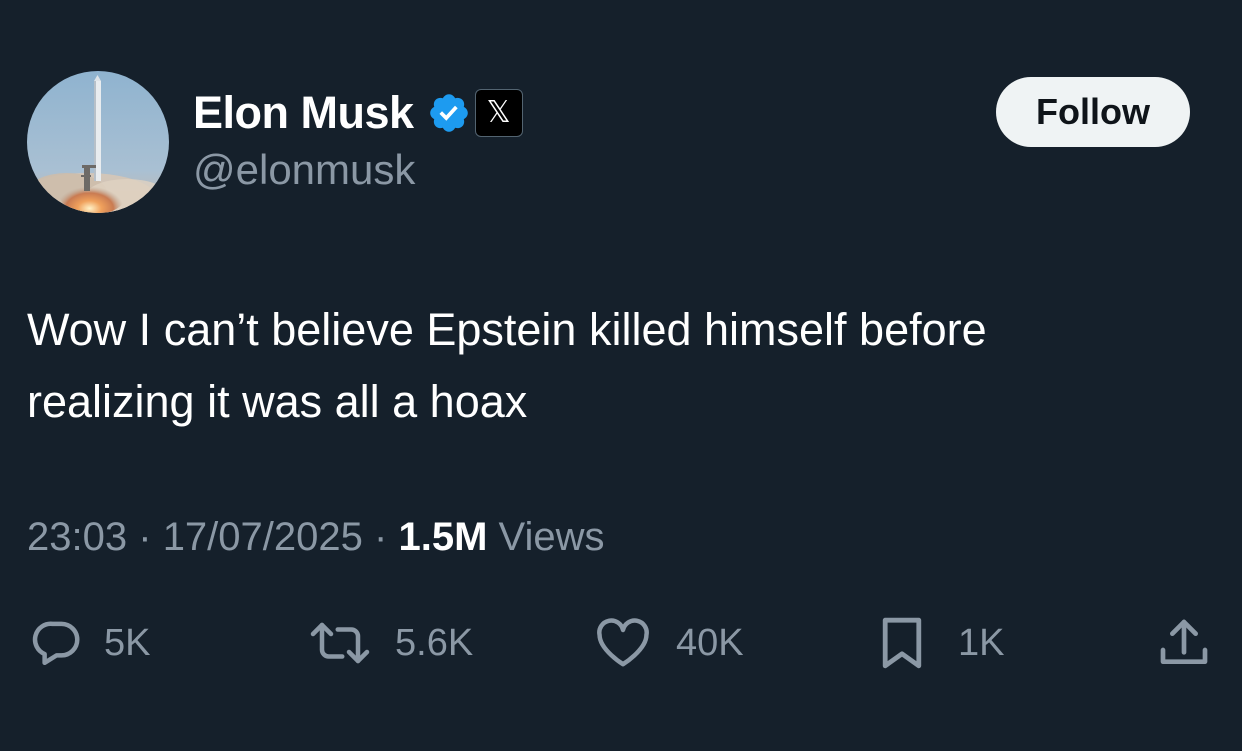 This screenshot has height=751, width=1242. What do you see at coordinates (941, 643) in the screenshot?
I see `bookmark-button: 1K` at bounding box center [941, 643].